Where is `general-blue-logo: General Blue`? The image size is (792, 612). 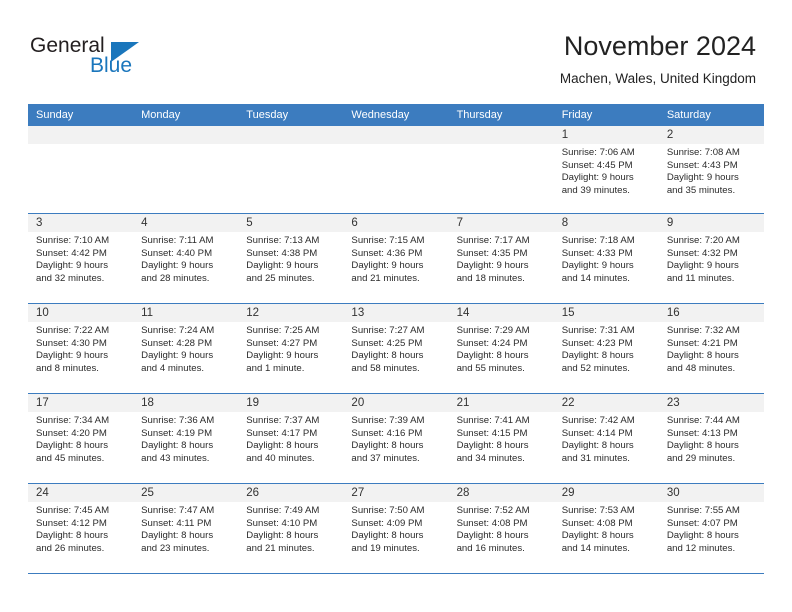 general-blue-logo: General Blue is located at coordinates (105, 59).